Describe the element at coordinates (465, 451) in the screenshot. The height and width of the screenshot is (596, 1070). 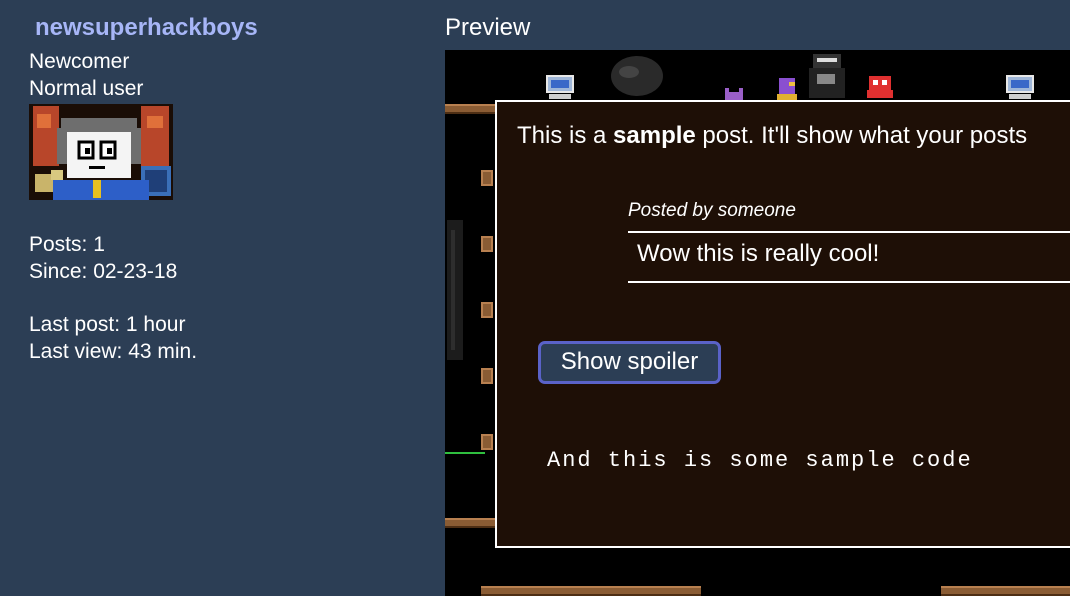
I see `green-wire` at that location.